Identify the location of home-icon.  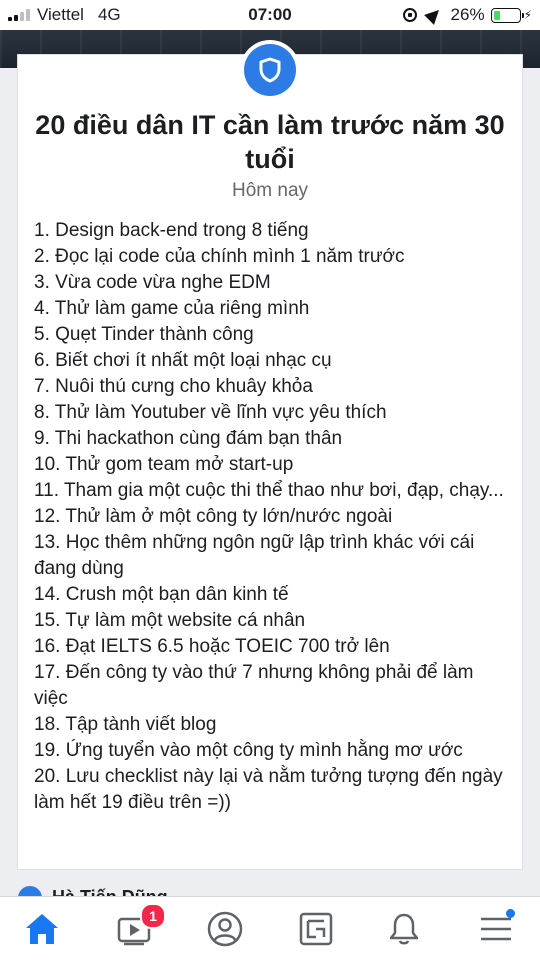
(42, 929).